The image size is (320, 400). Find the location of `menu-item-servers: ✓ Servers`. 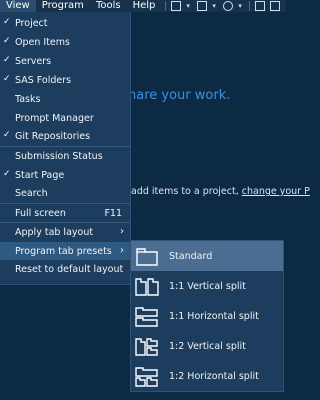

menu-item-servers: ✓ Servers is located at coordinates (65, 61).